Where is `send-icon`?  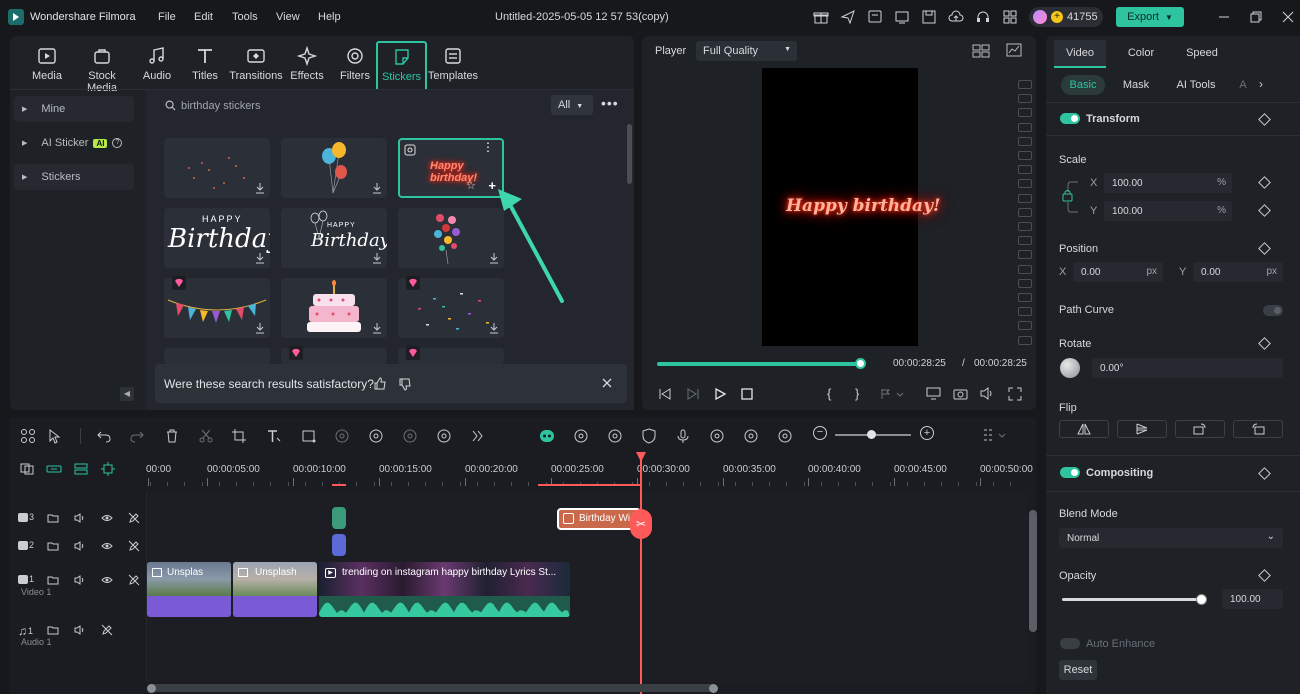 send-icon is located at coordinates (848, 17).